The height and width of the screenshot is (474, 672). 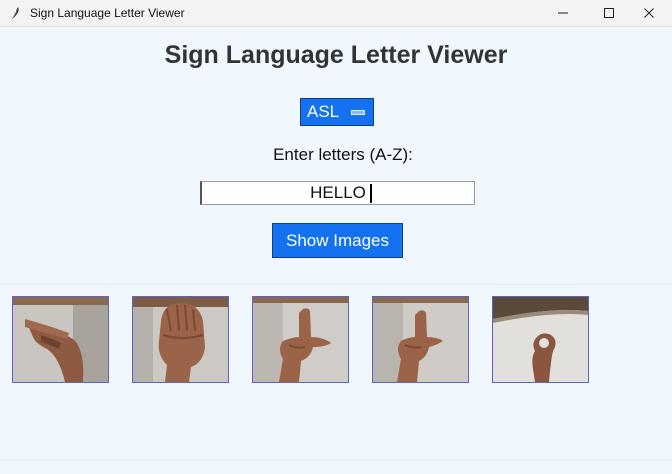 I want to click on close-button, so click(x=649, y=13).